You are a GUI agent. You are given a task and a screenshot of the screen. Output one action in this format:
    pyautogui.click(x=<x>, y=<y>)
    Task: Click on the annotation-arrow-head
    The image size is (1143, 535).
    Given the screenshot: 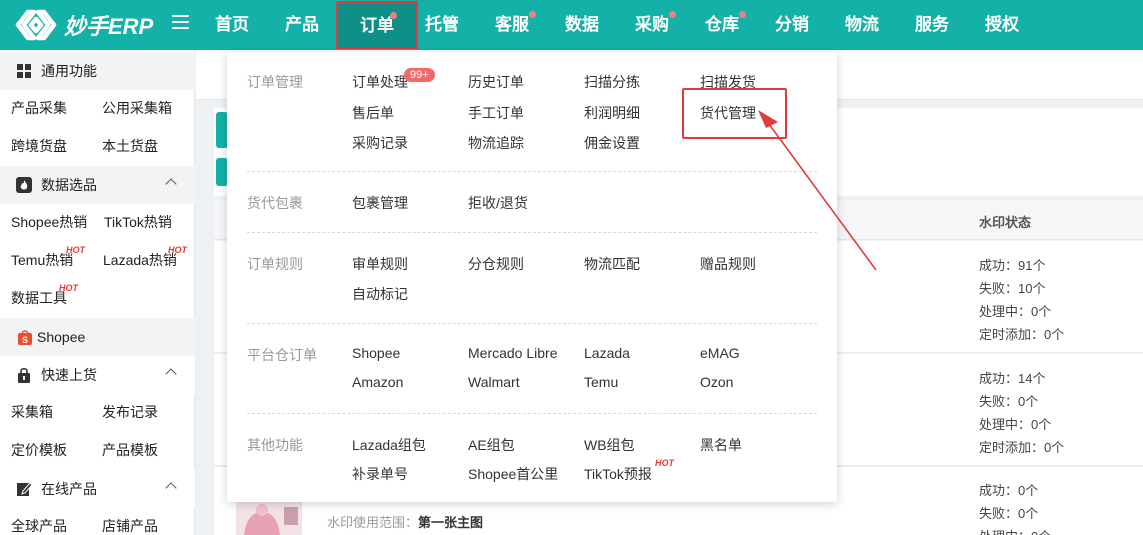 What is the action you would take?
    pyautogui.click(x=768, y=119)
    